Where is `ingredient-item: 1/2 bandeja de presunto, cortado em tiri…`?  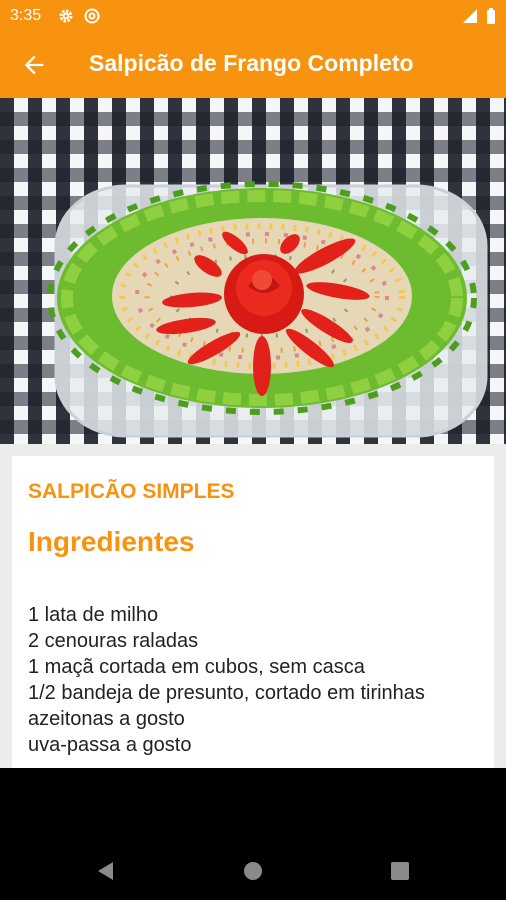 ingredient-item: 1/2 bandeja de presunto, cortado em tiri… is located at coordinates (226, 693).